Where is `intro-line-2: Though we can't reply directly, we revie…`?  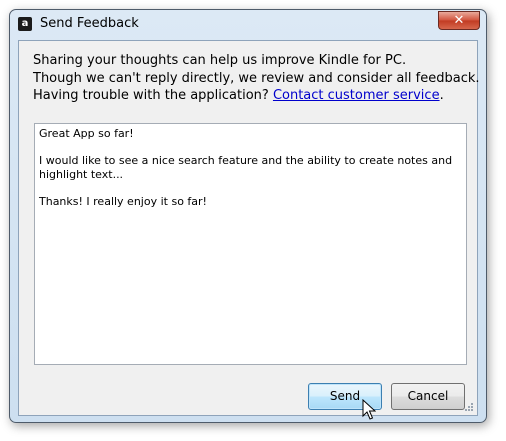
intro-line-2: Though we can't reply directly, we revie… is located at coordinates (256, 78).